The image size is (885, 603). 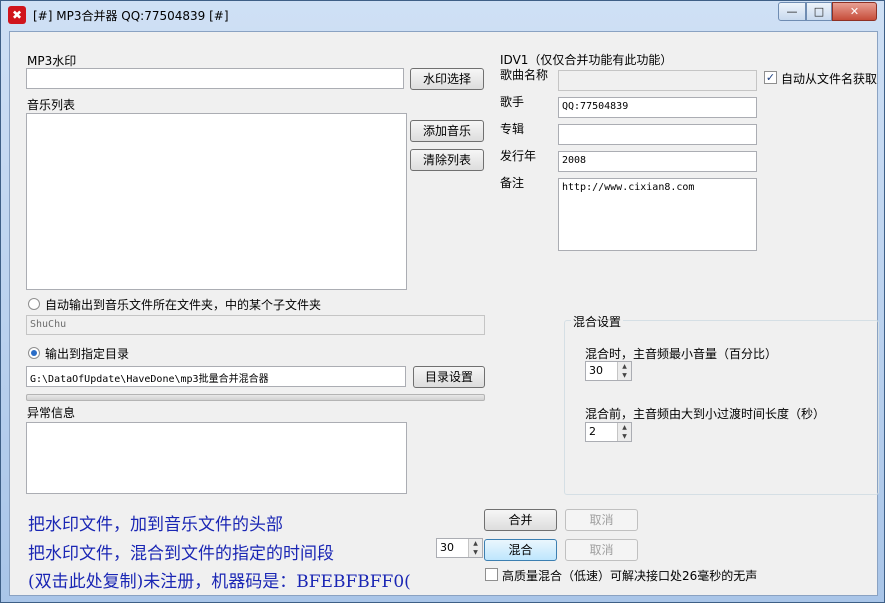 I want to click on mix-cancel-button: 取消, so click(x=601, y=550).